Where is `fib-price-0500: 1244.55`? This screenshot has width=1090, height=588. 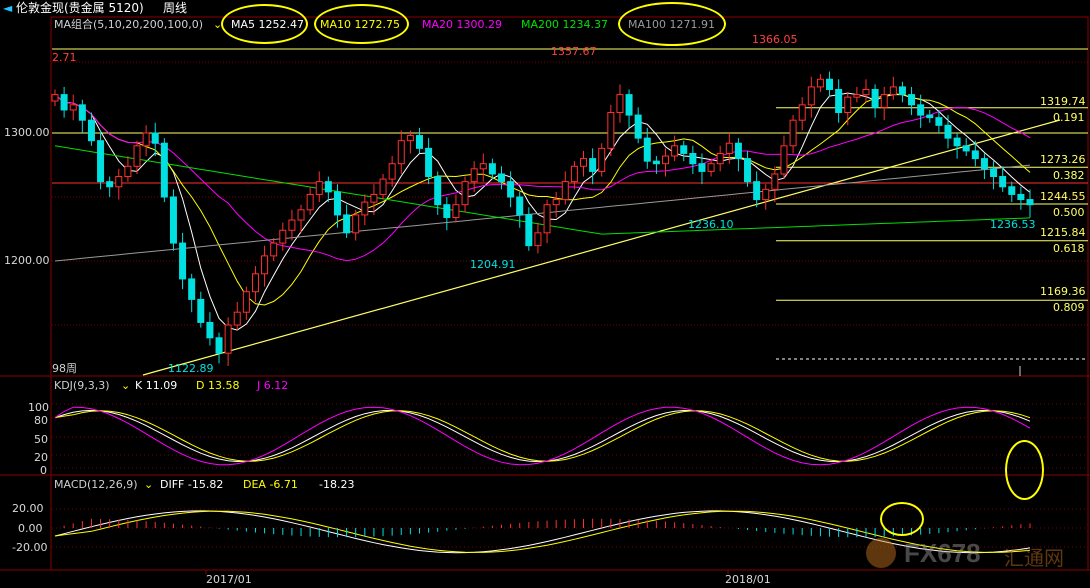 fib-price-0500: 1244.55 is located at coordinates (1063, 196).